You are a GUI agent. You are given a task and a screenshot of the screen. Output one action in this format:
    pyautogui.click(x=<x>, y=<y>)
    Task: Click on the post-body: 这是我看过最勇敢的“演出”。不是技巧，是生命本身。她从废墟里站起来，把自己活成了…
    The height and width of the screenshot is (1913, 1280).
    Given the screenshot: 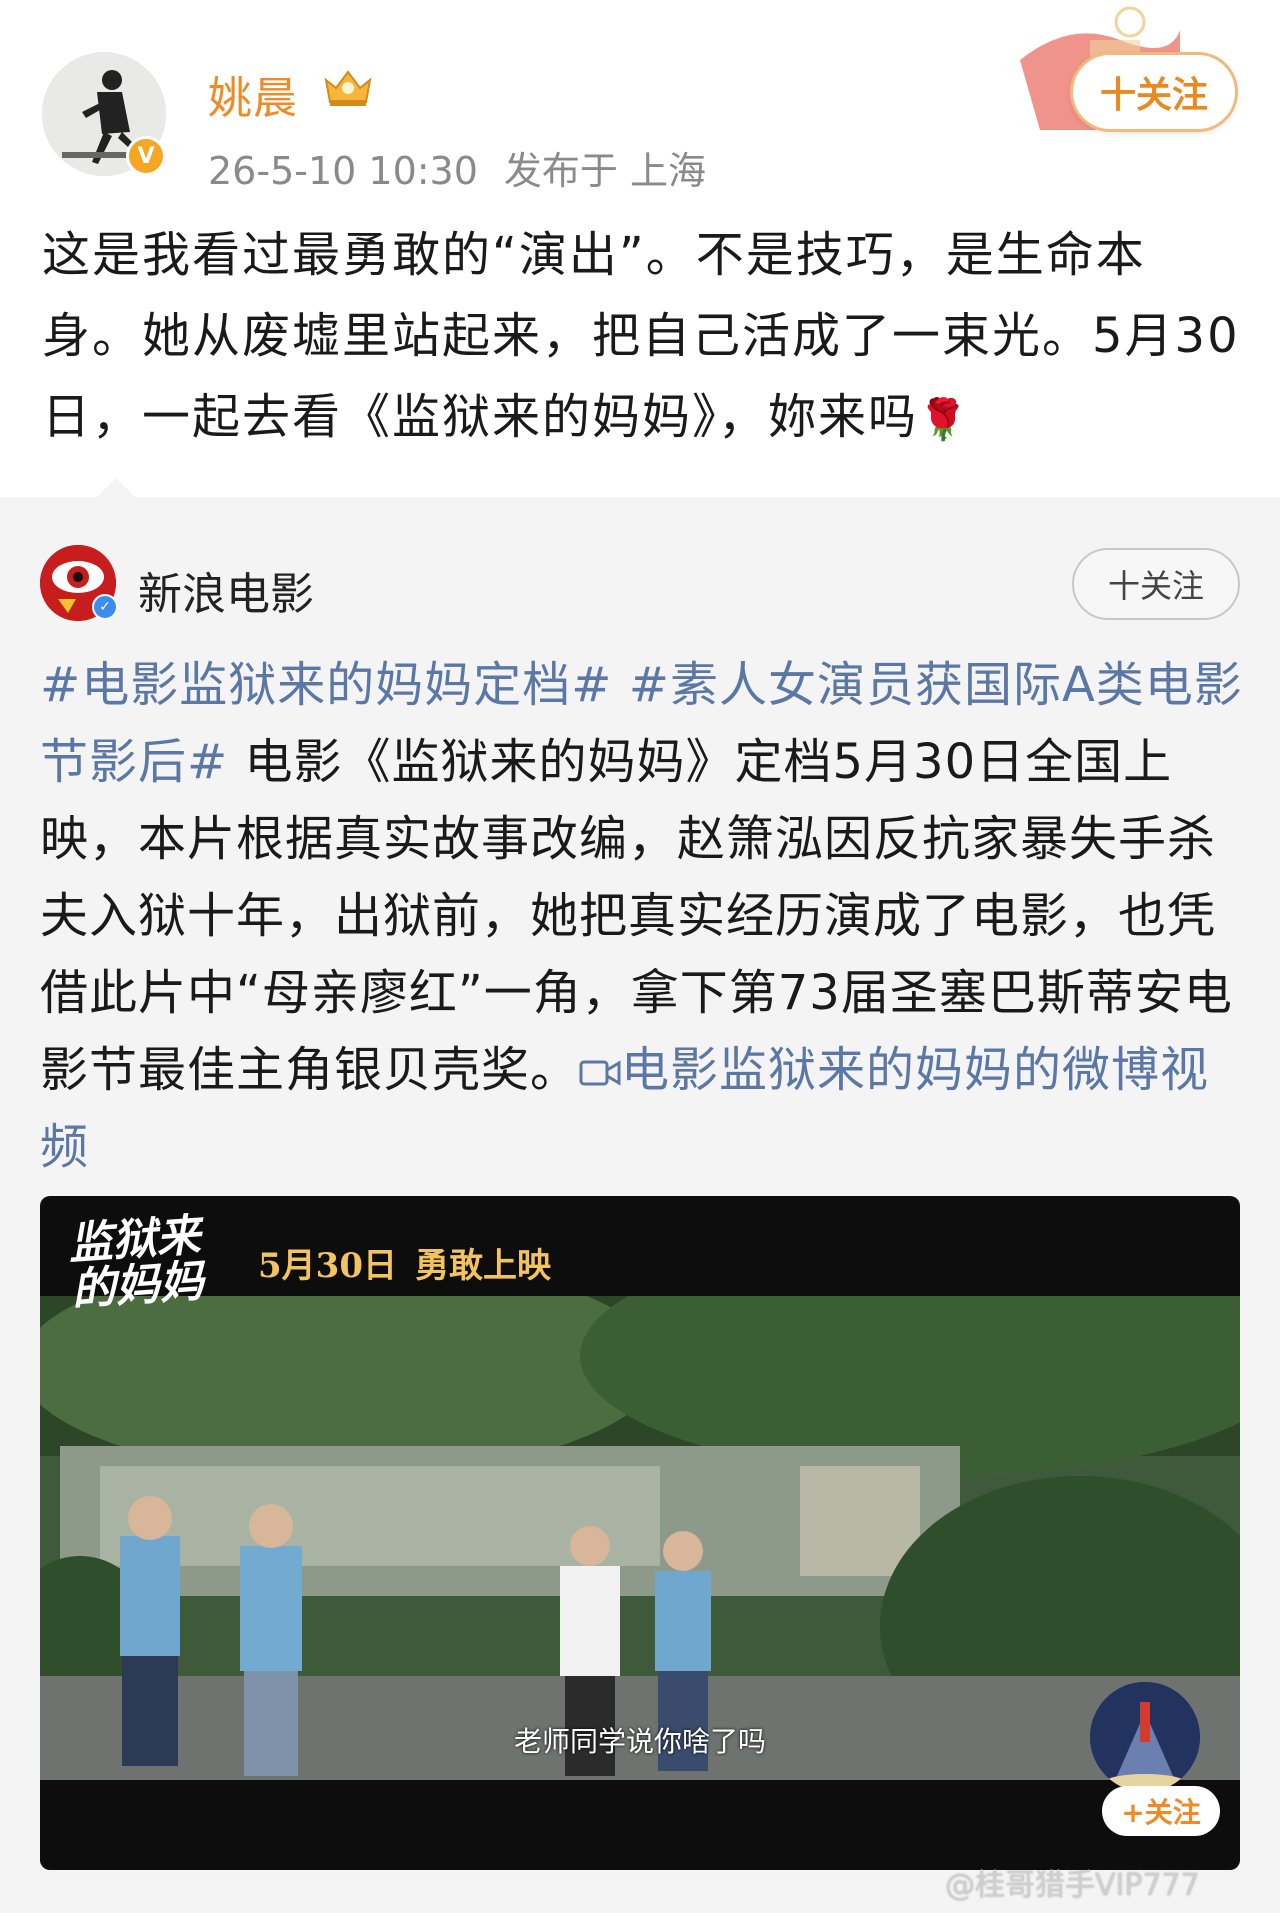 What is the action you would take?
    pyautogui.click(x=641, y=336)
    